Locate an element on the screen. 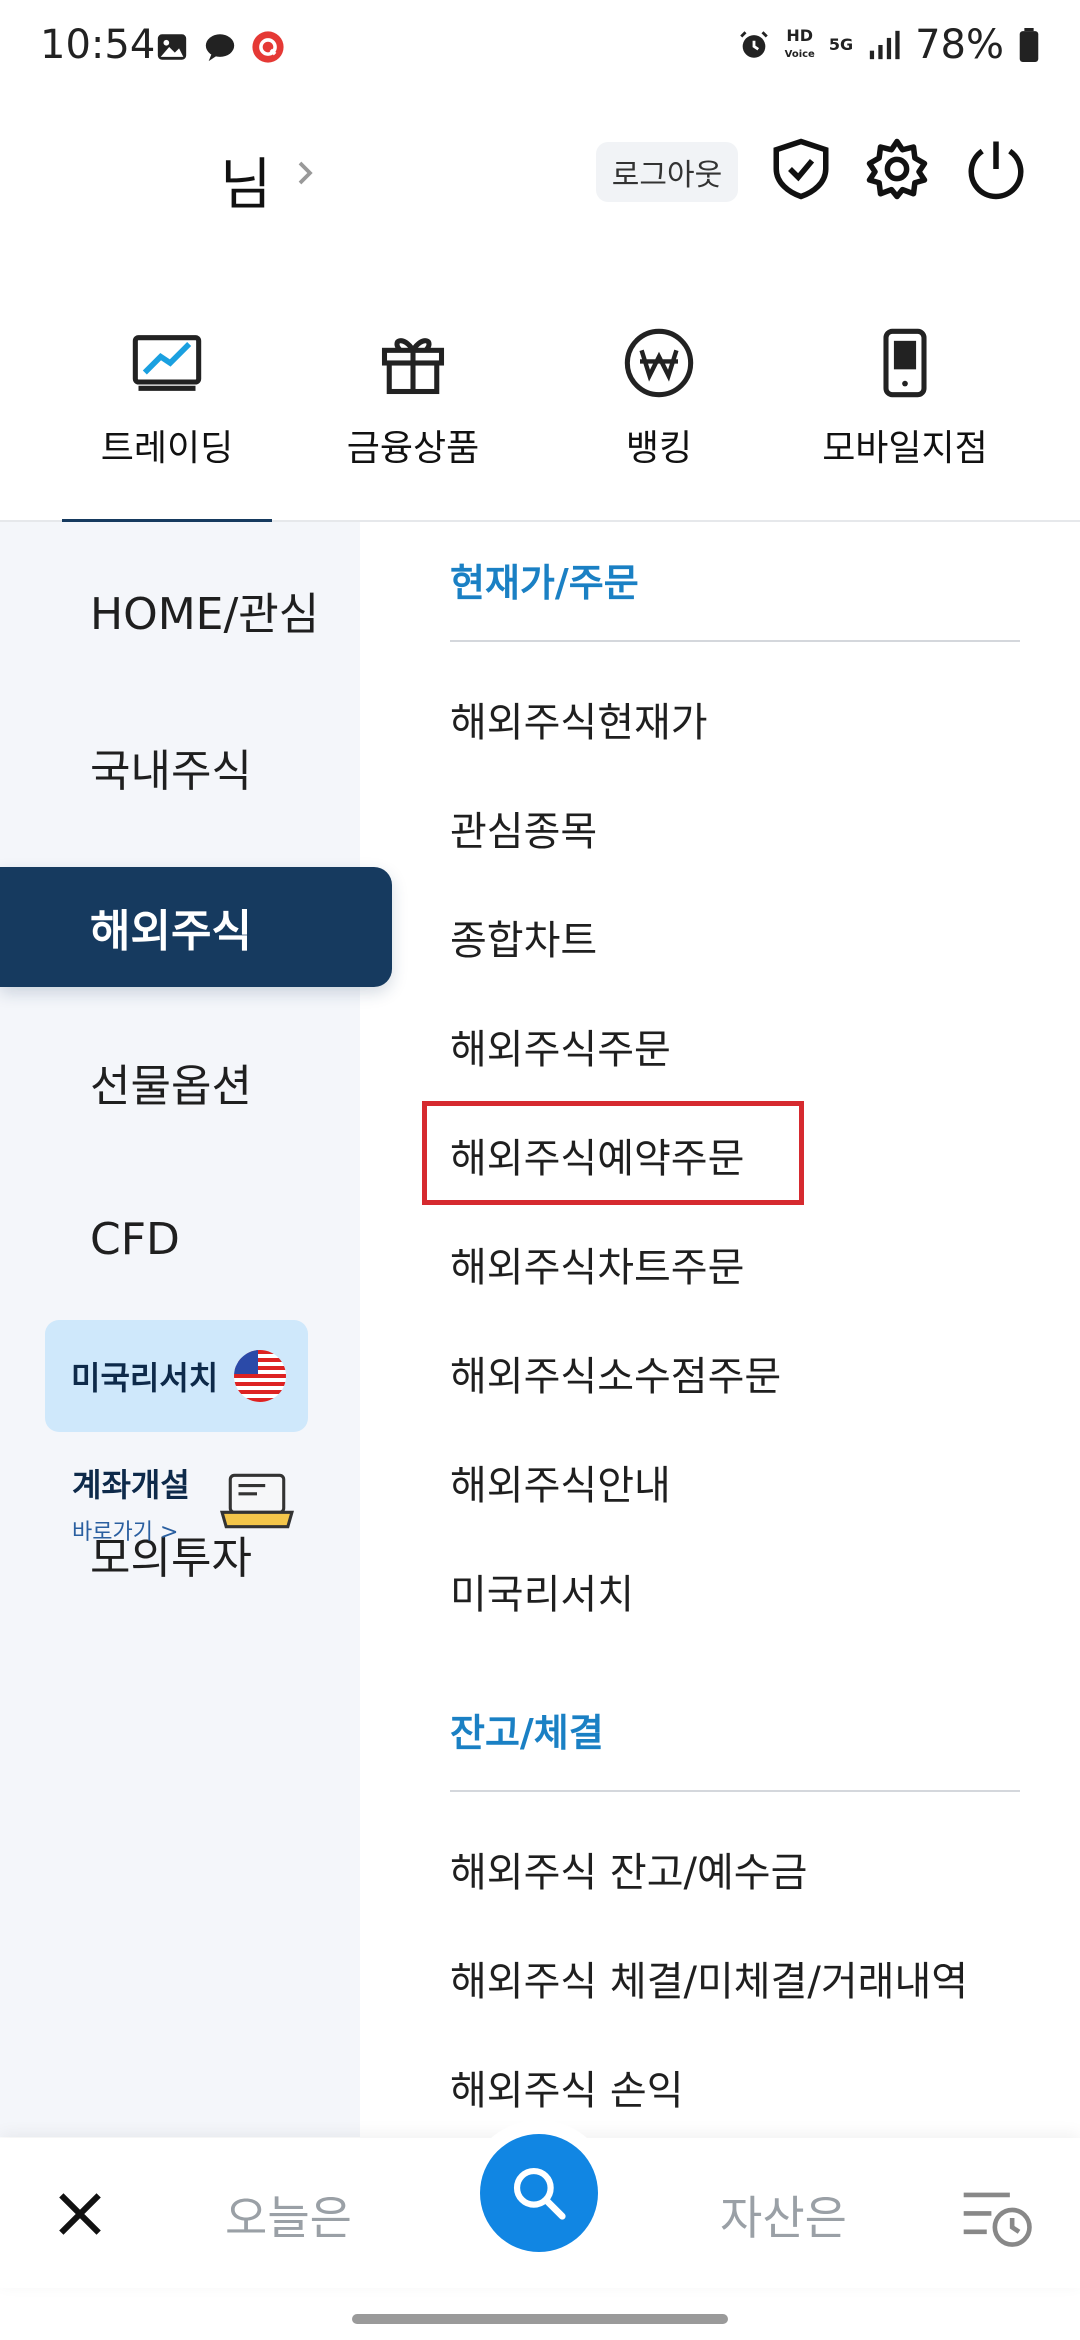 The height and width of the screenshot is (2340, 1080). status-notification-icons is located at coordinates (220, 47).